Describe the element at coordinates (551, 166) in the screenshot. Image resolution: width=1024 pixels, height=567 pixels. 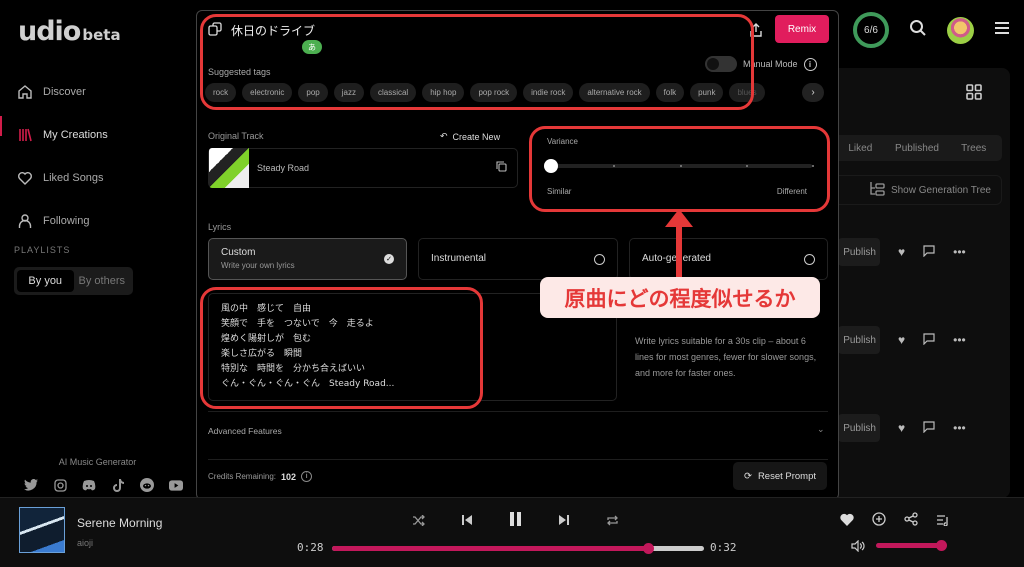
I see `variance-slider-thumb` at that location.